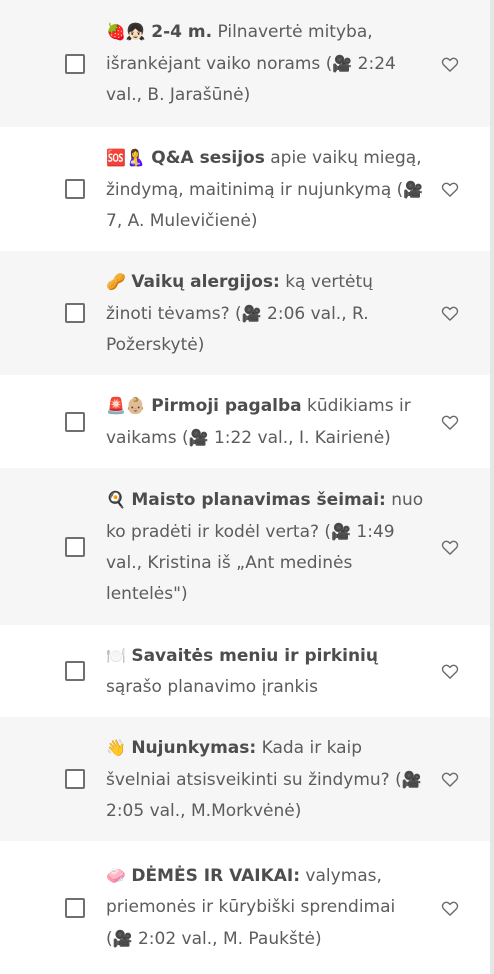  Describe the element at coordinates (227, 939) in the screenshot. I see `lesson-duration: 2:02 val., M. Paukštė)` at that location.